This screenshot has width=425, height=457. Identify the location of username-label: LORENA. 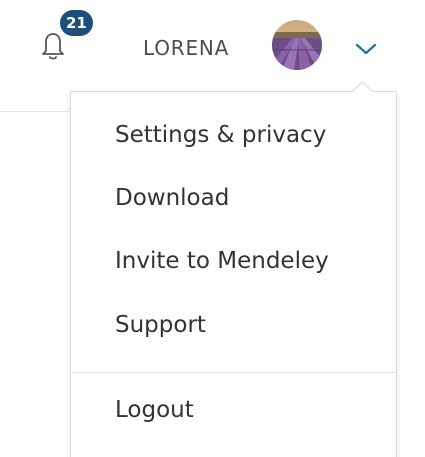
(186, 48).